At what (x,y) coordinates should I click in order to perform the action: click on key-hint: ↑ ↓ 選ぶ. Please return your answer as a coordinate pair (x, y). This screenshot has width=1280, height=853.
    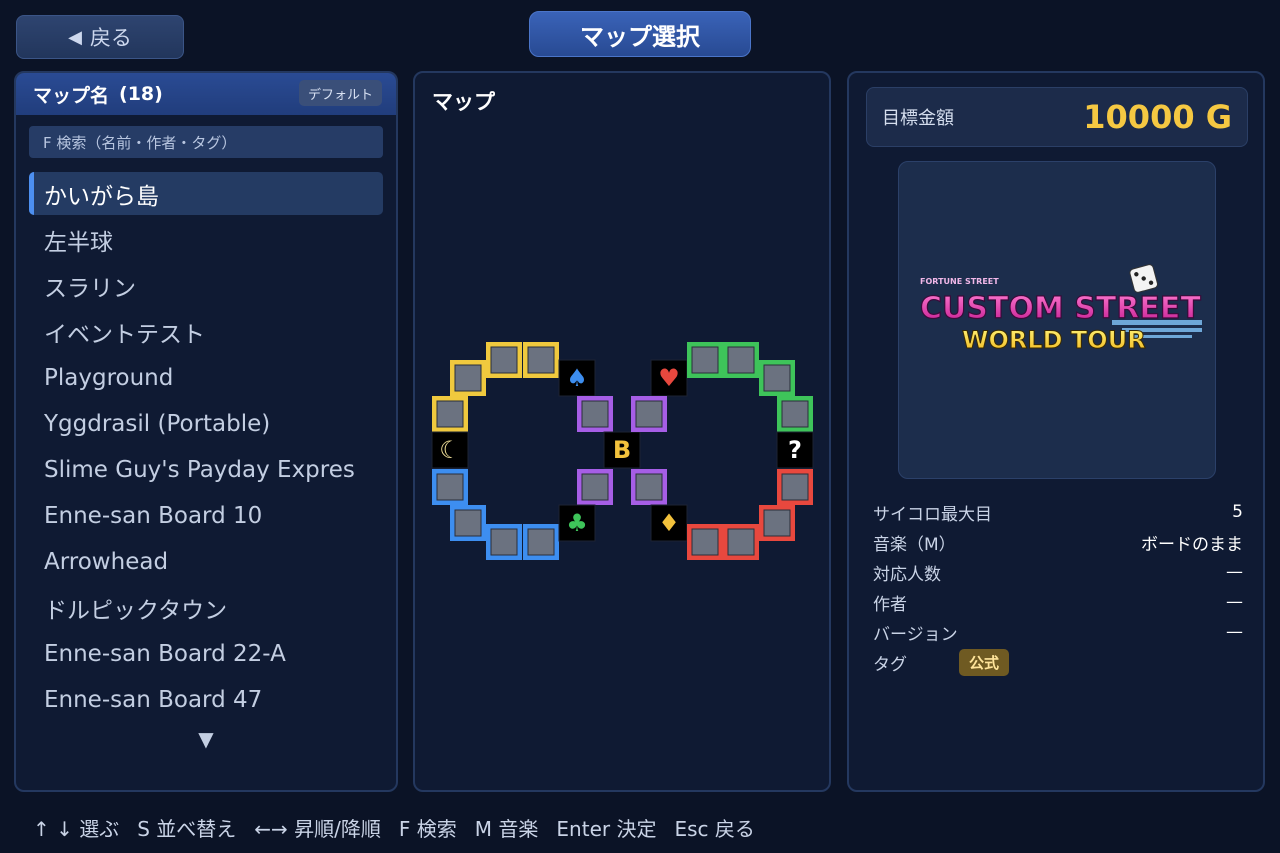
    Looking at the image, I should click on (76, 829).